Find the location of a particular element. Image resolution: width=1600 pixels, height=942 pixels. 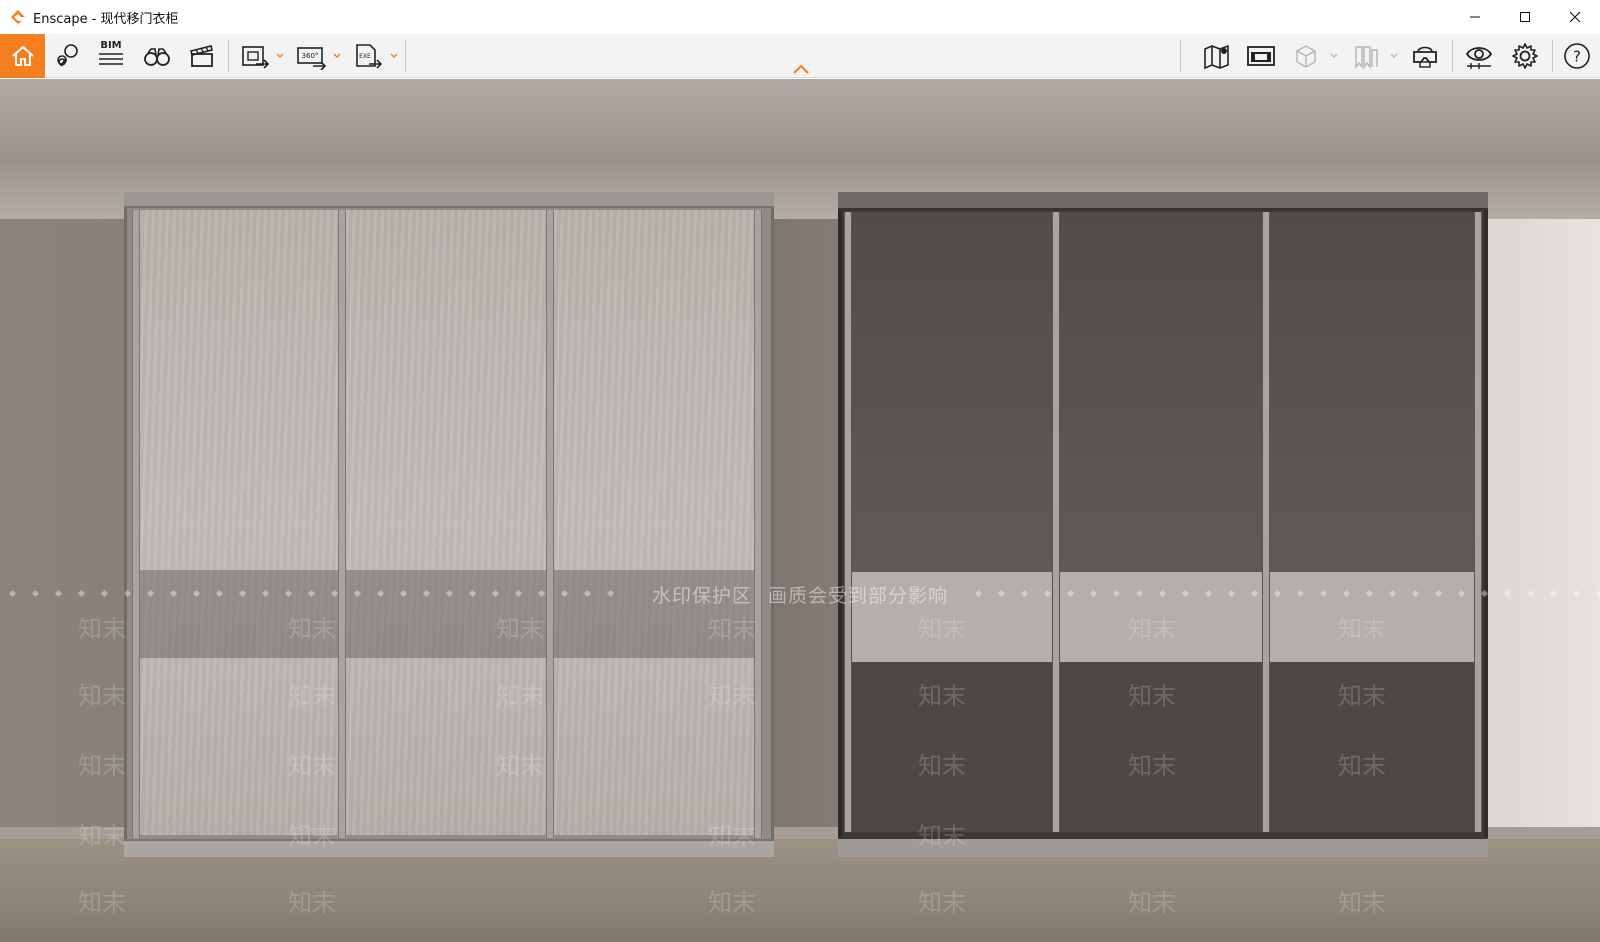

render-panorama-button: 360° is located at coordinates (311, 56).